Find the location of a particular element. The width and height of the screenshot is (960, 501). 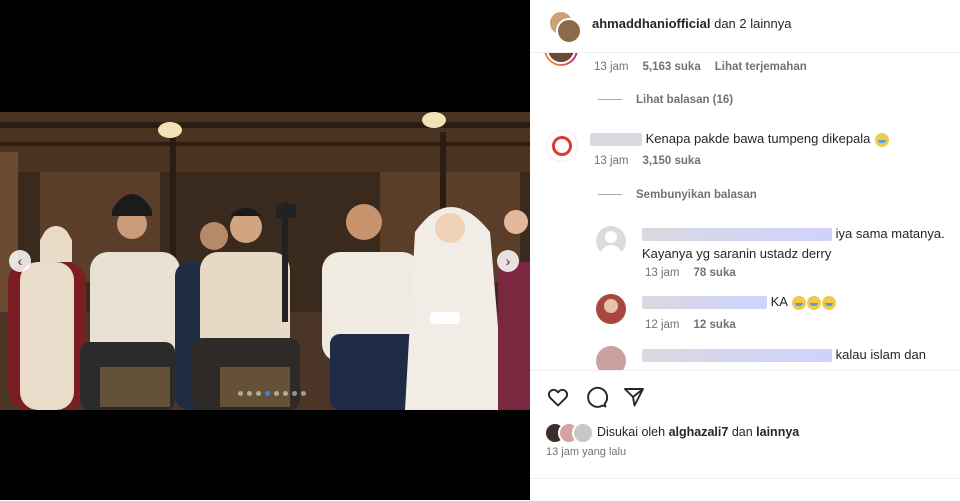

liked-user-link: alghazali7 is located at coordinates (699, 432).